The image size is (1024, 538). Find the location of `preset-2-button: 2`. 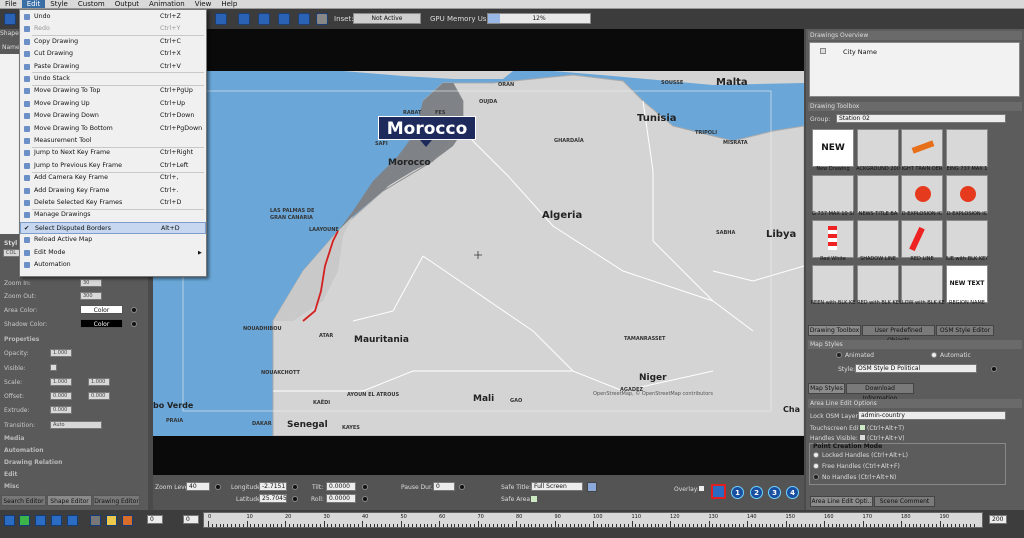

preset-2-button: 2 is located at coordinates (756, 492).